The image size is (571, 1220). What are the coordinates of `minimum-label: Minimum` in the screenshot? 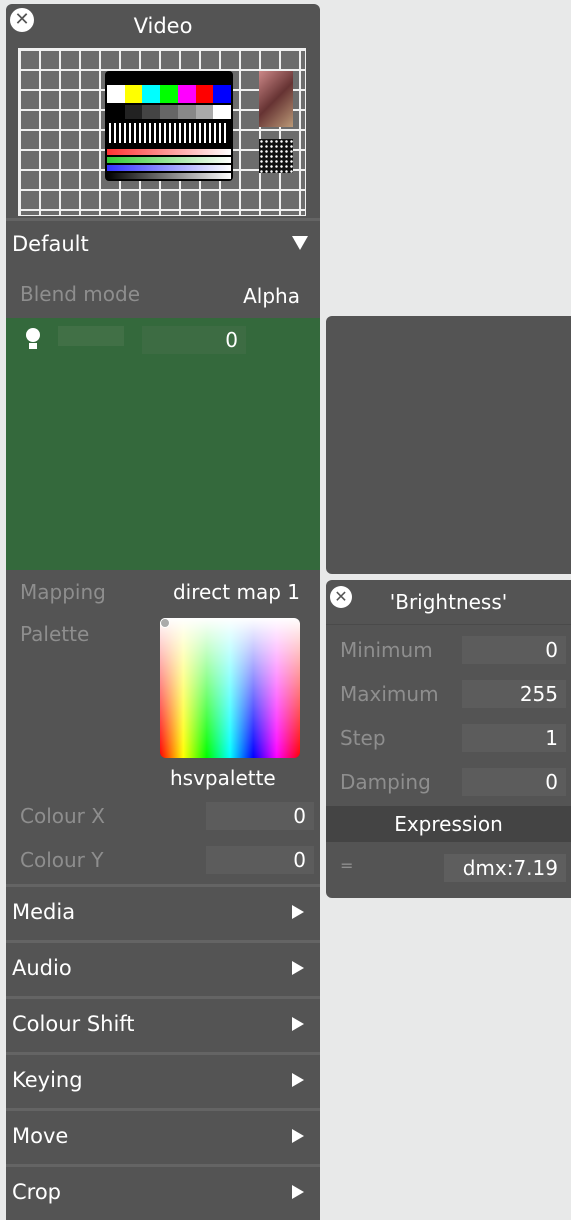 It's located at (386, 650).